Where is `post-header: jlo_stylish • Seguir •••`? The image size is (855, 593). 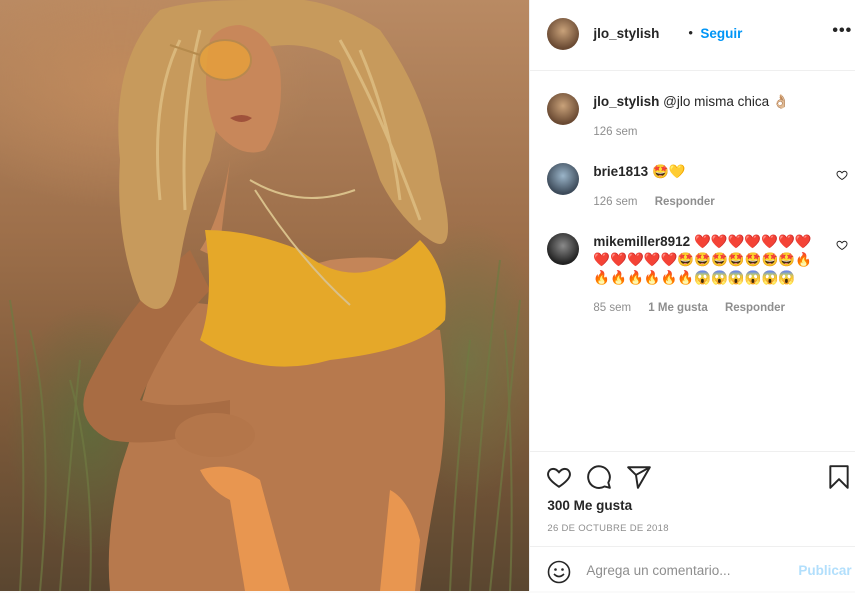 post-header: jlo_stylish • Seguir ••• is located at coordinates (692, 35).